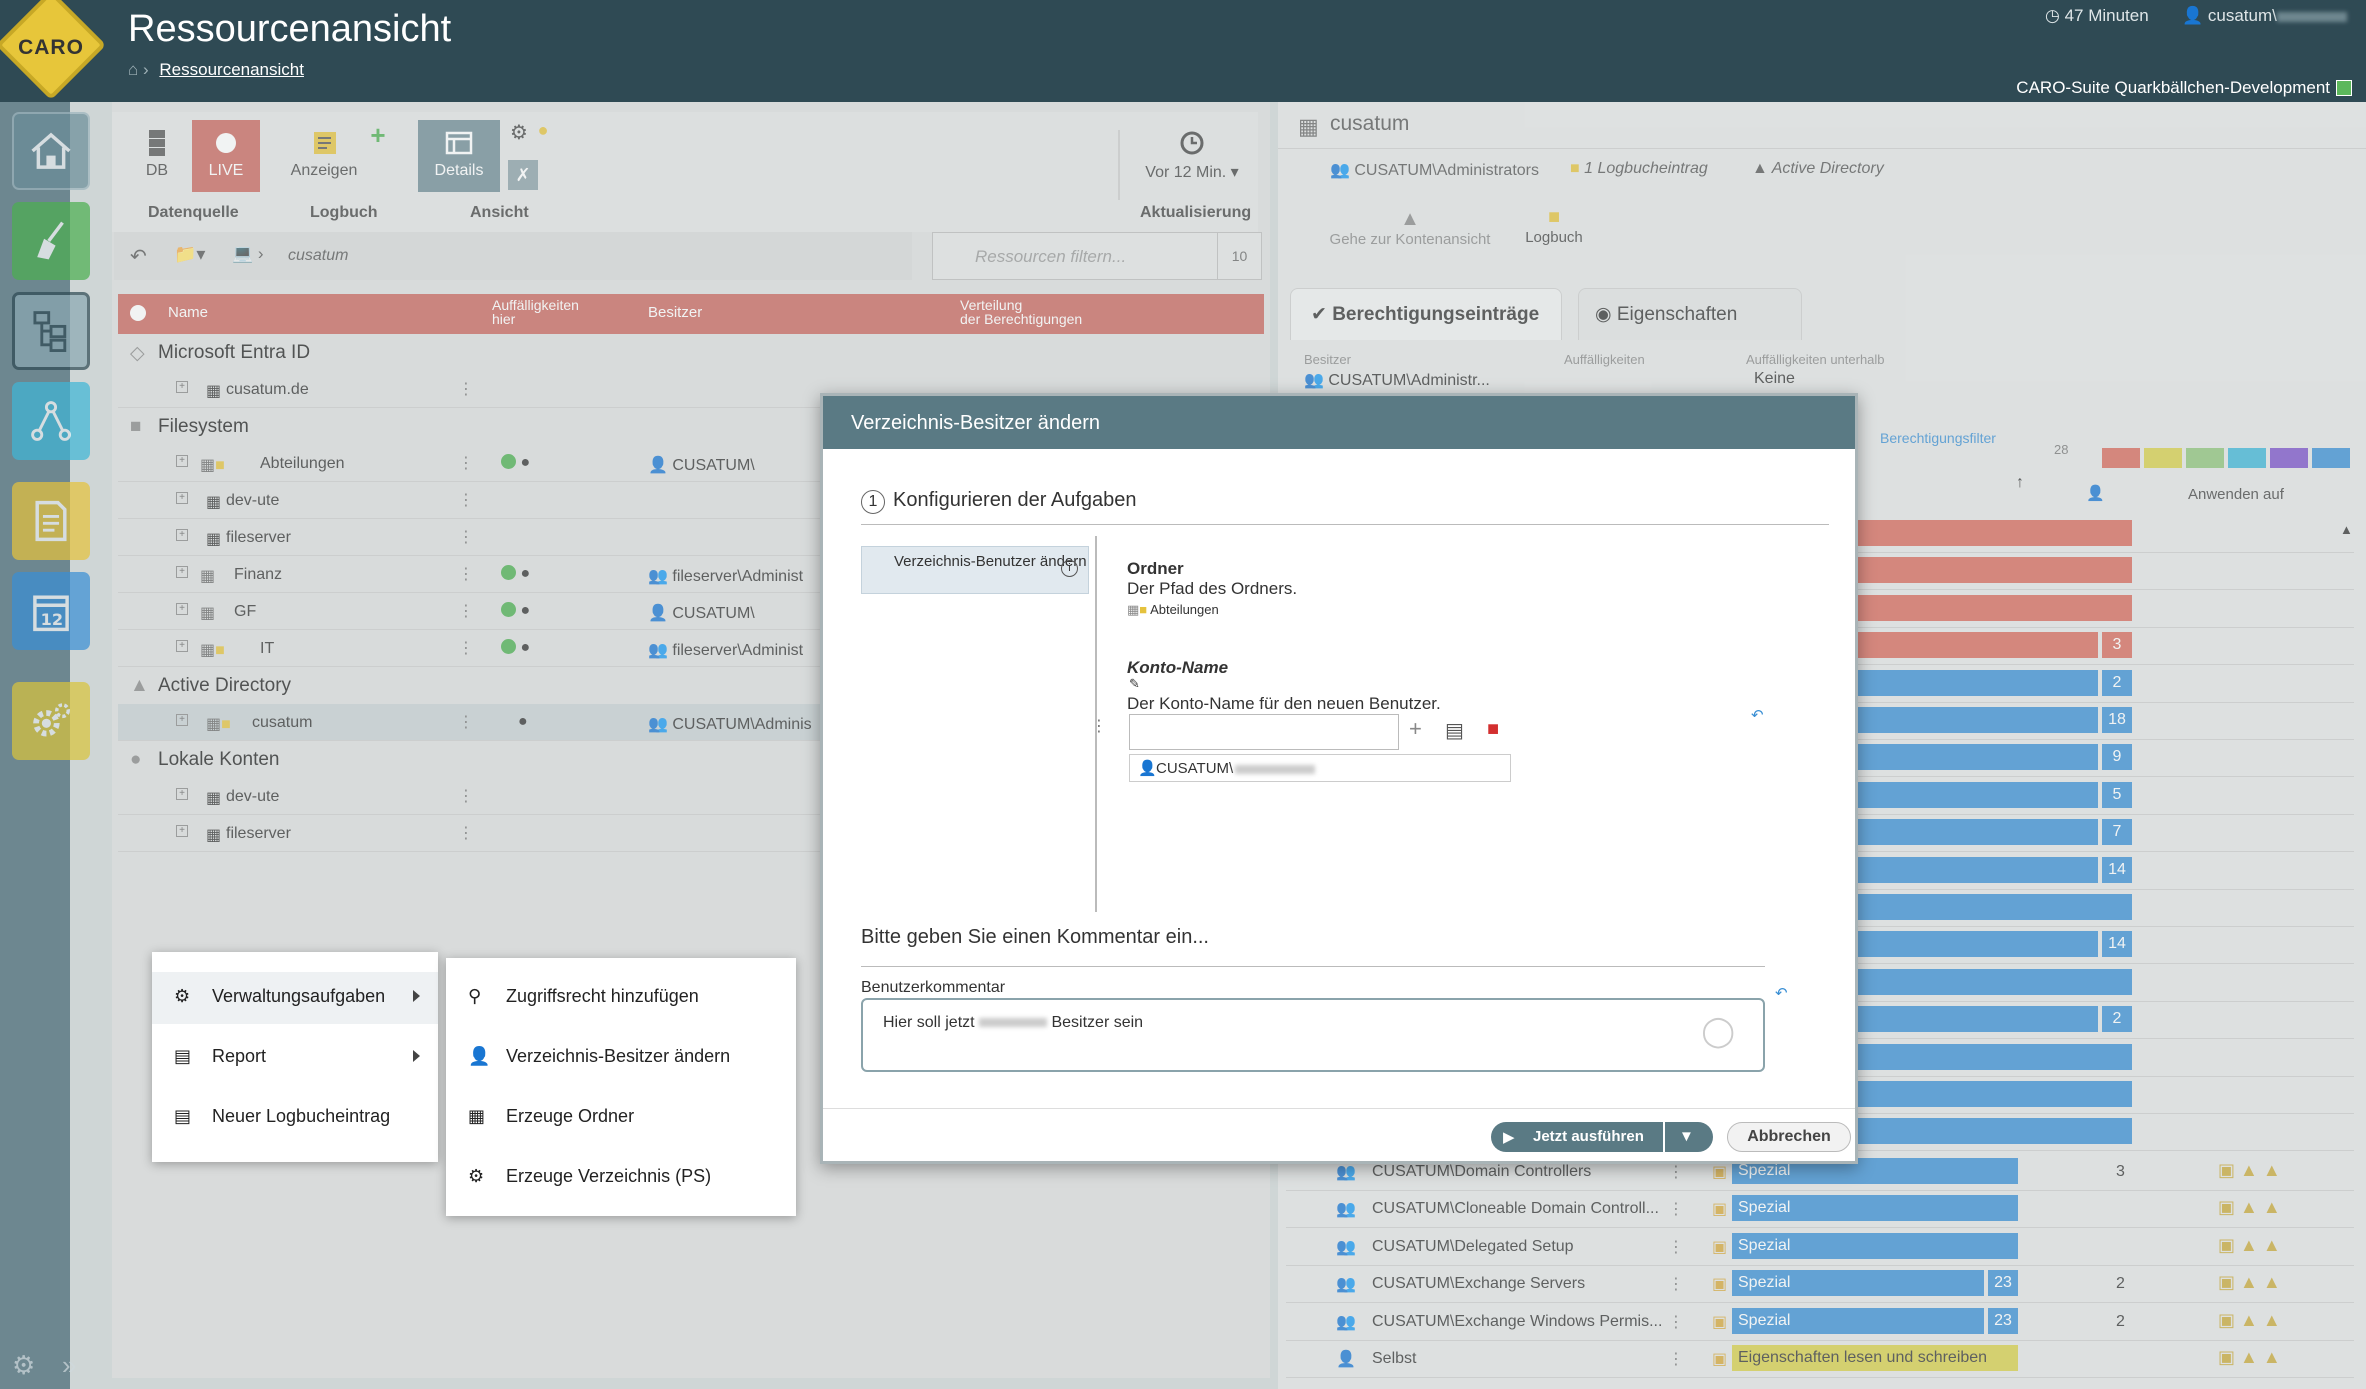  What do you see at coordinates (1690, 314) in the screenshot?
I see `tab-properties: ◉ Eigenschaften` at bounding box center [1690, 314].